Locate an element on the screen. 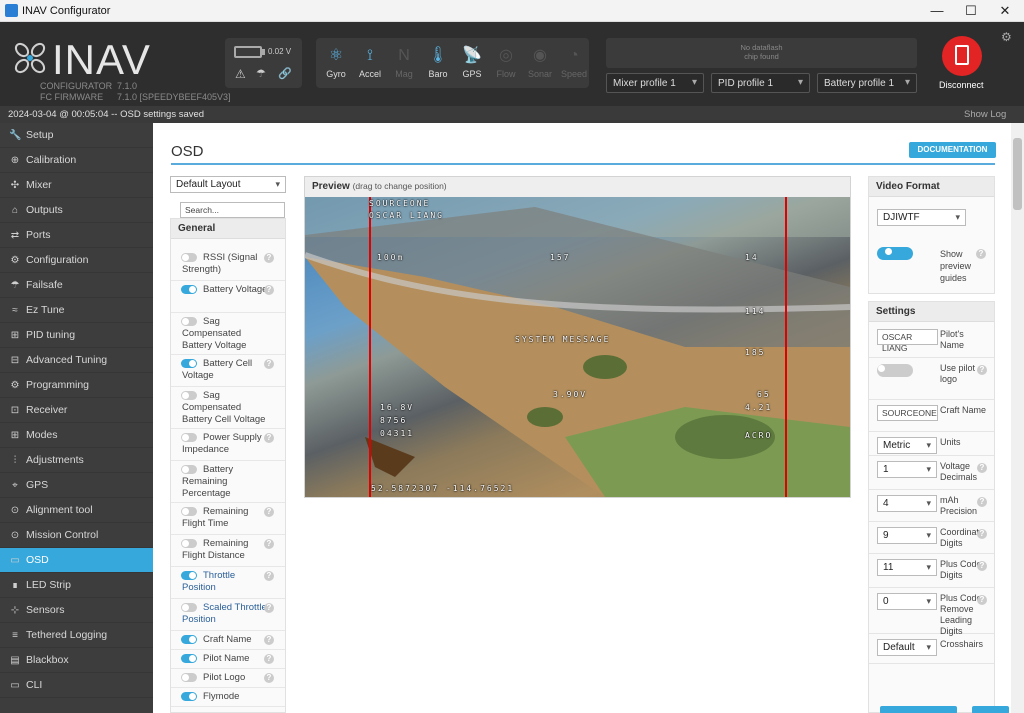 This screenshot has width=1024, height=713. maximize-button: ☐ is located at coordinates (971, 11).